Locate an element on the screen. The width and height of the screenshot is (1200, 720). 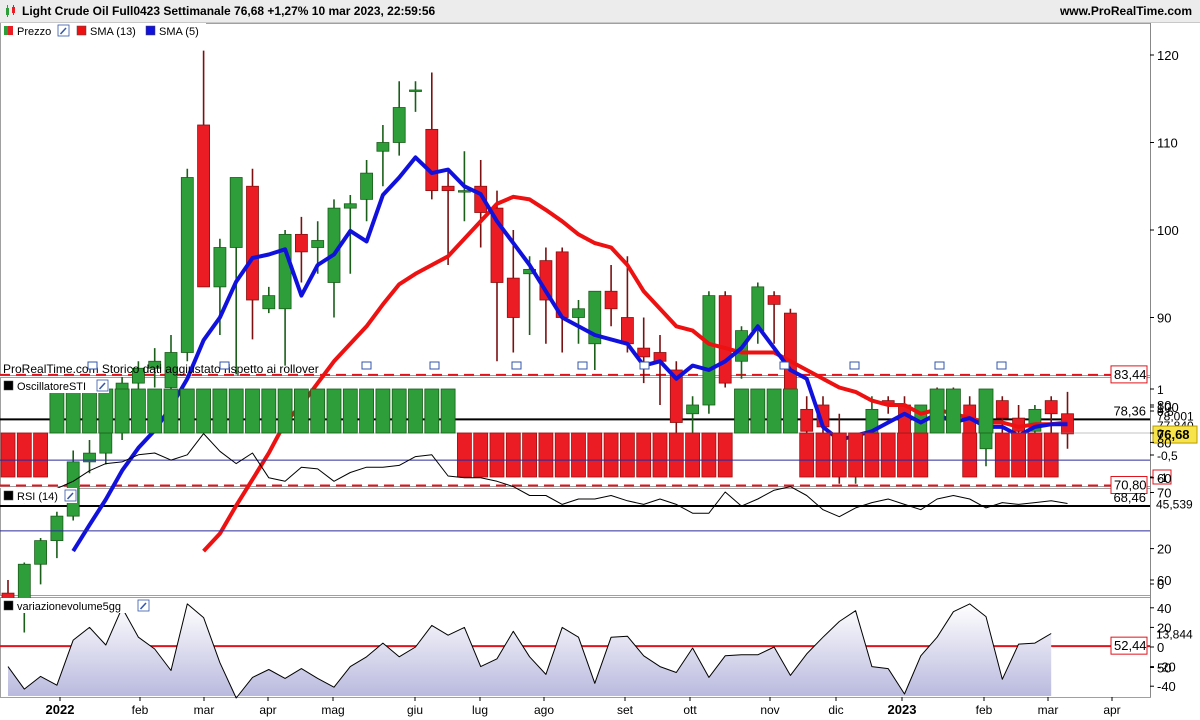
rsi-tick-label: 80 is located at coordinates (1164, 442).